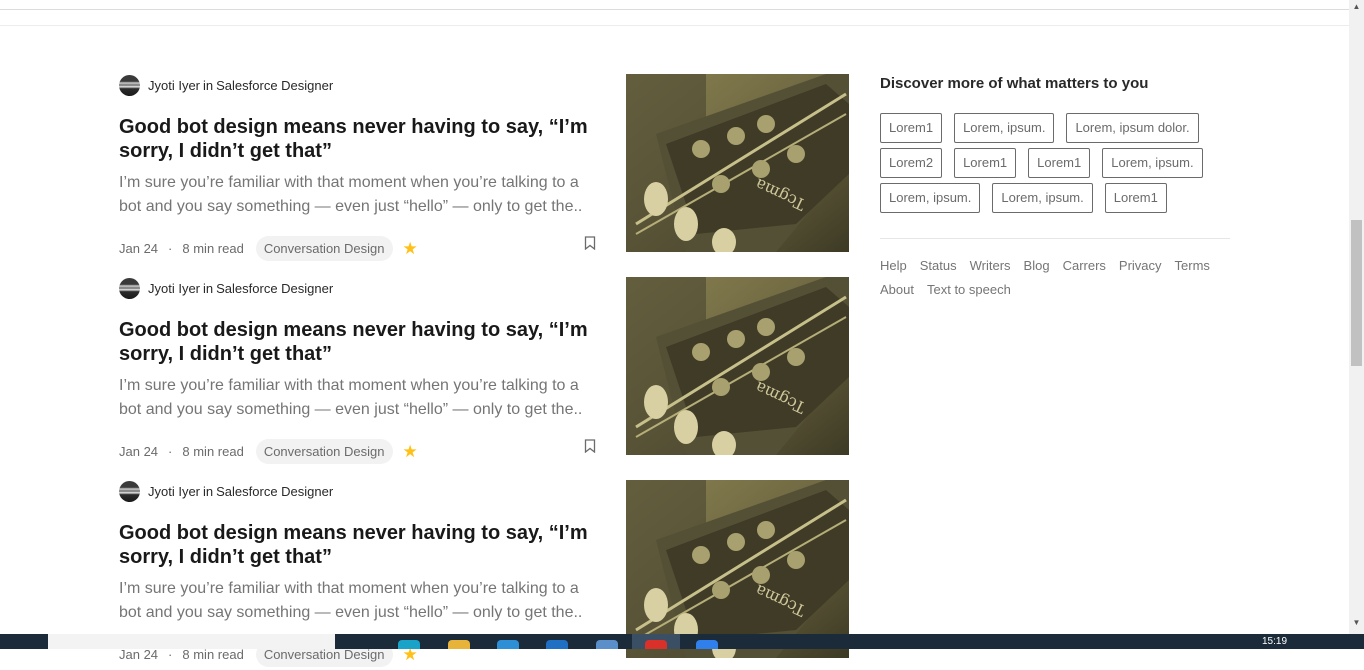  Describe the element at coordinates (1132, 128) in the screenshot. I see `topic-chip: Lorem, ipsum dolor.` at that location.